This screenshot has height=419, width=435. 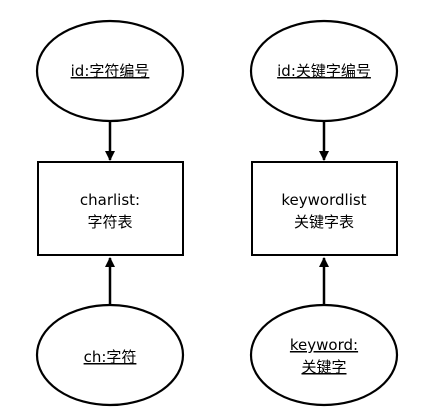 I want to click on left-box-line2: 字符表, so click(x=109, y=222).